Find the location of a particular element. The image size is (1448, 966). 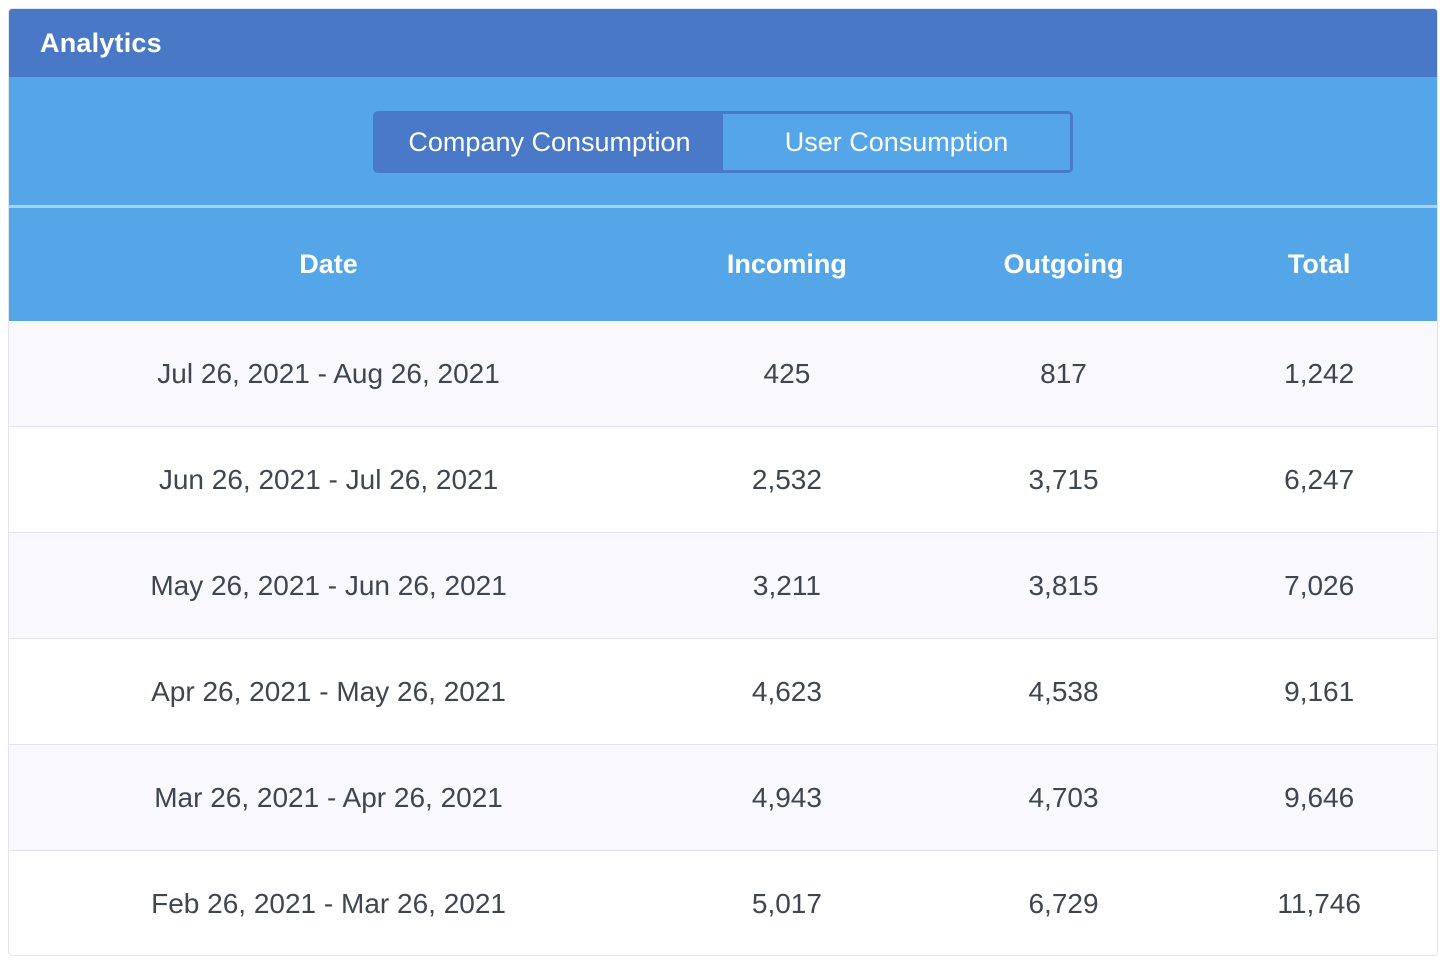

company-consumption-tab: Company Consumption is located at coordinates (549, 142).